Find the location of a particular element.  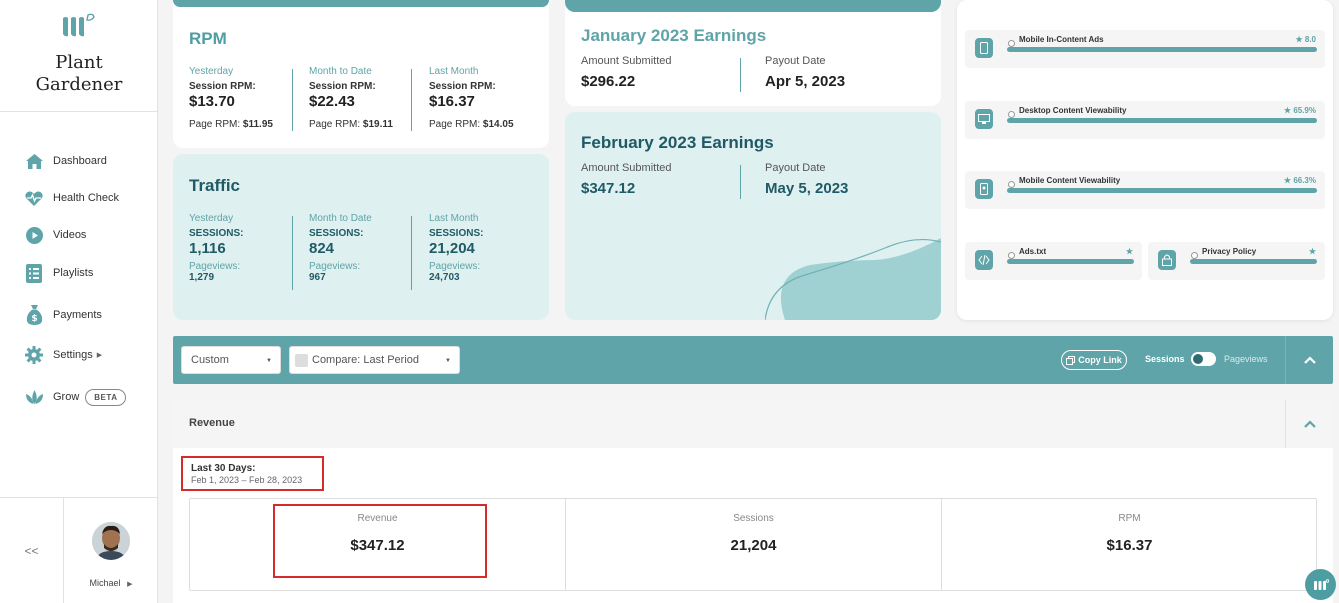

health-item-mobile-in-content-ads: Mobile In-Content Ads ★ 8.0 is located at coordinates (1145, 49).